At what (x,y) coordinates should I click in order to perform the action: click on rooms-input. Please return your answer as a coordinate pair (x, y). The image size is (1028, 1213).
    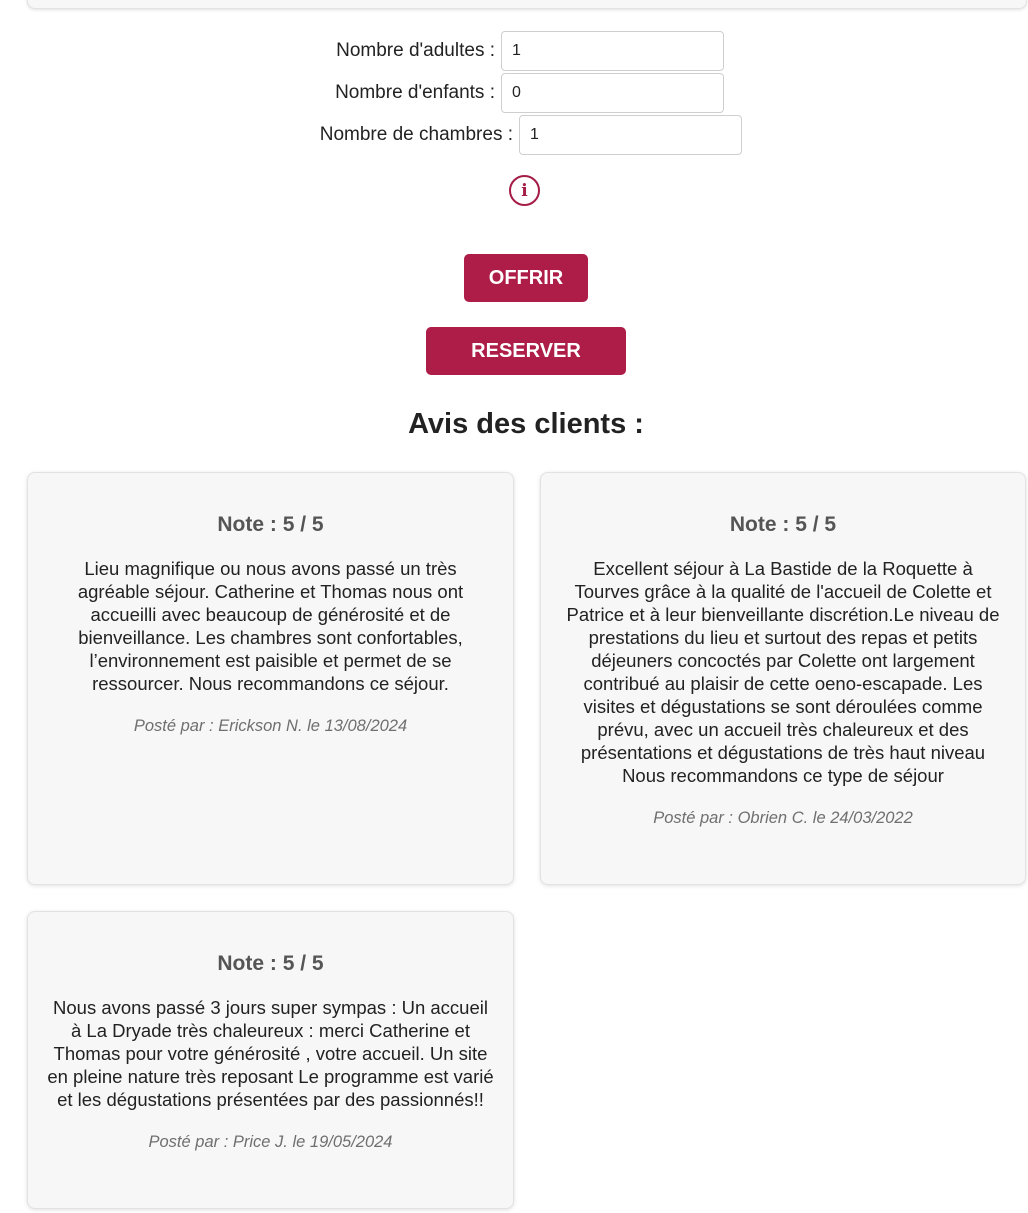
    Looking at the image, I should click on (630, 135).